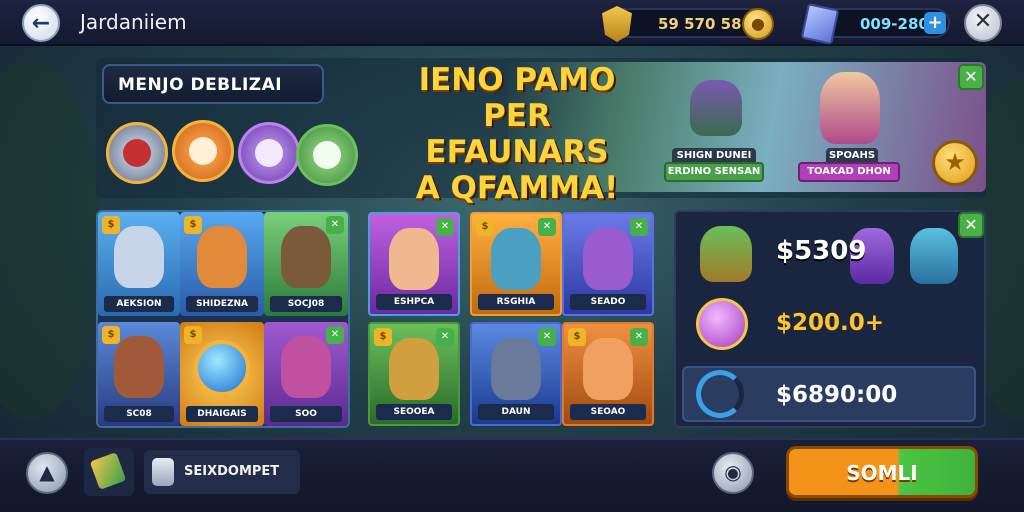  I want to click on star-icon: ★, so click(955, 162).